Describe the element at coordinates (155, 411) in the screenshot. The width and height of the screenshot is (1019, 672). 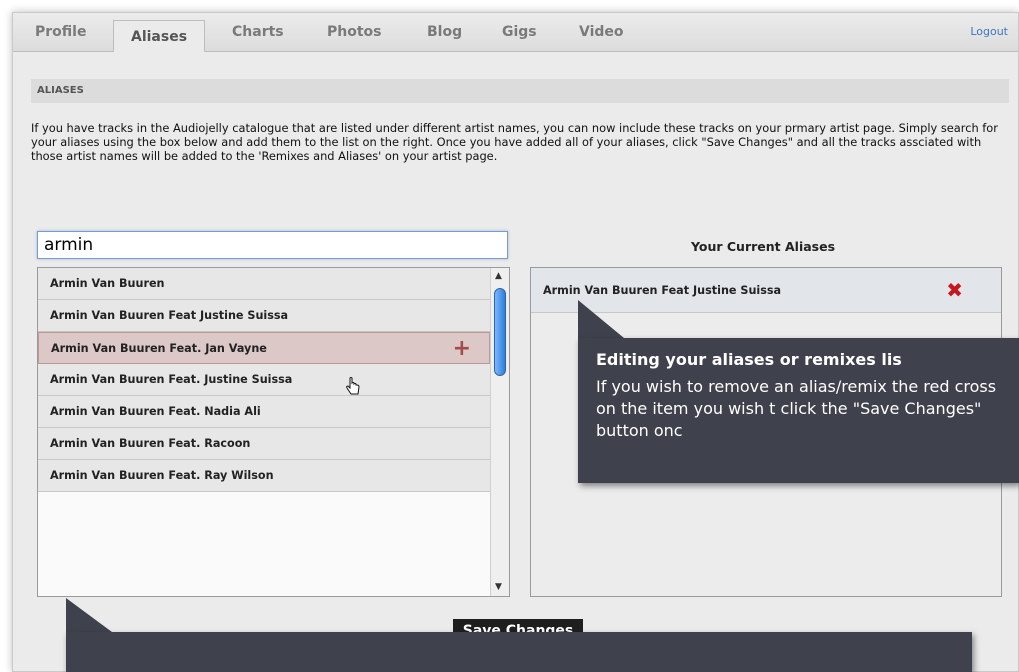
I see `result-item-label: Armin Van Buuren Feat. Nadia Ali` at that location.